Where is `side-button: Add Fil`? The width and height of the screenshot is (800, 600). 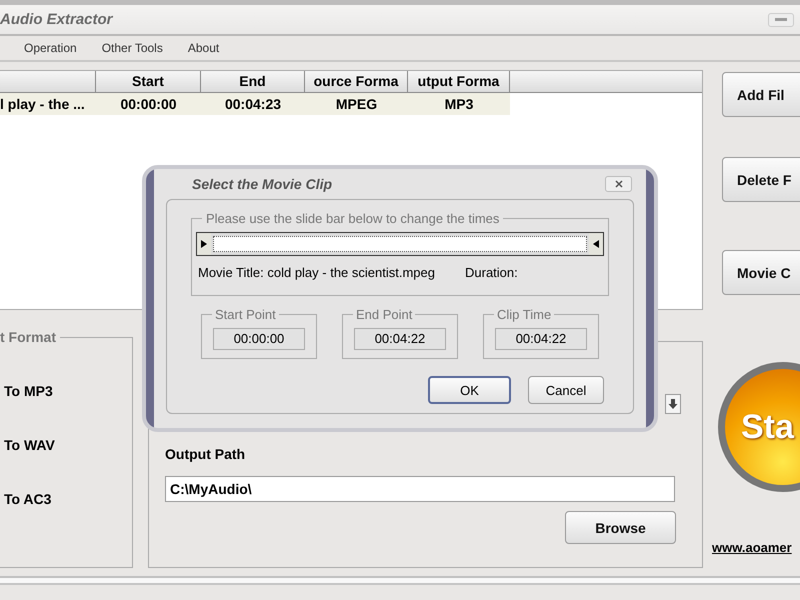
side-button: Add Fil is located at coordinates (761, 94).